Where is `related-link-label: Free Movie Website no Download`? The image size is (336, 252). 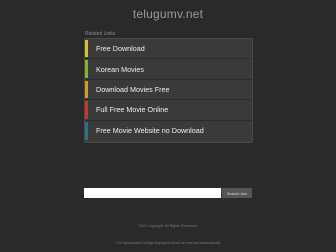 related-link-label: Free Movie Website no Download is located at coordinates (150, 131).